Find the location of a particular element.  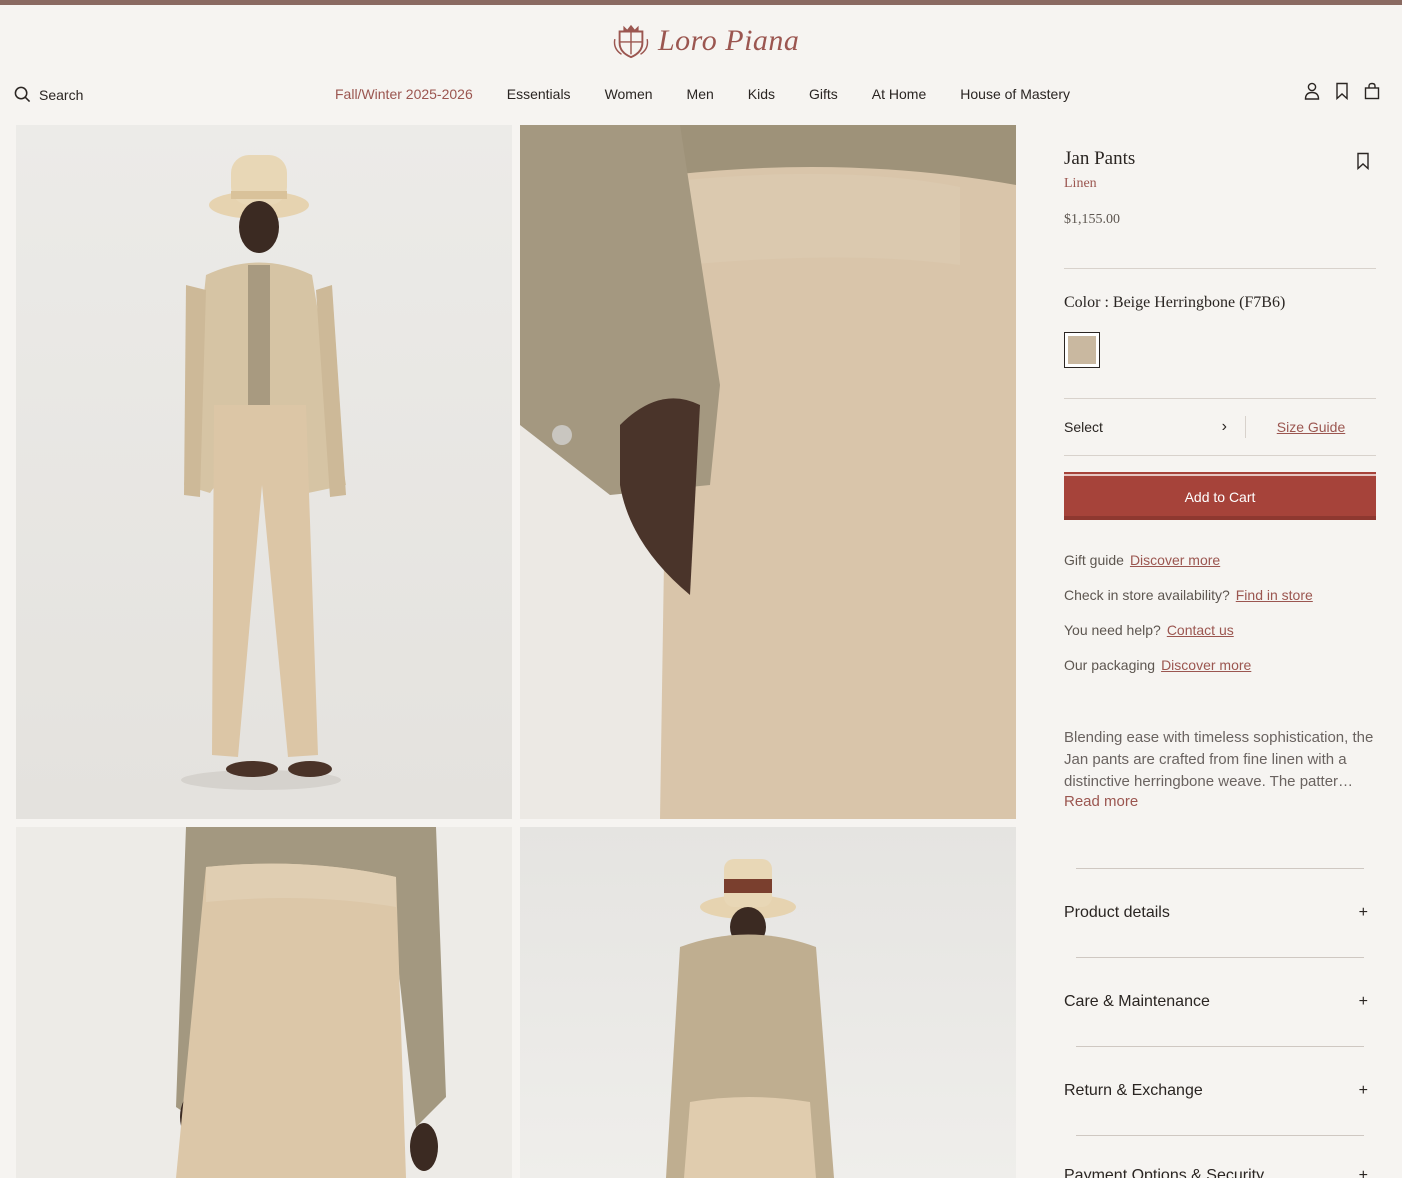

find-in-store-link: Find in store is located at coordinates (1274, 595).